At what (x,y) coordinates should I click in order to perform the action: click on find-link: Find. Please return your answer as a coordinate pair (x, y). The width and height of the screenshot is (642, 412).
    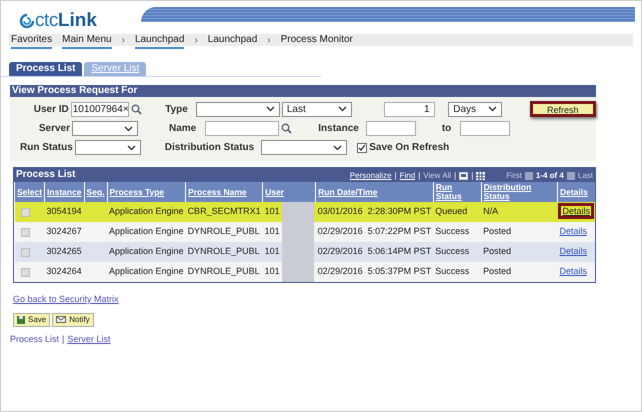
    Looking at the image, I should click on (408, 176).